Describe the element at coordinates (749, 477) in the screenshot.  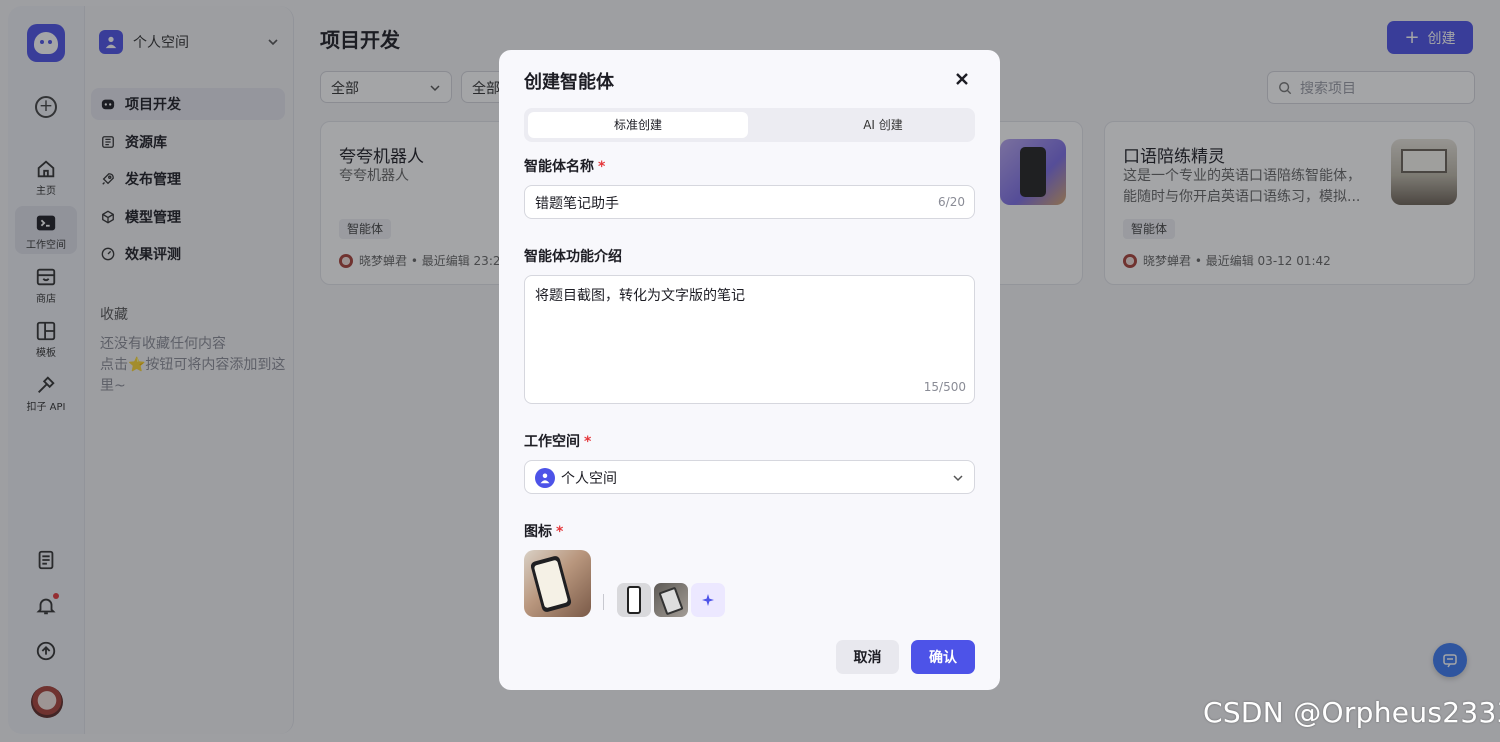
I see `workspace-select: 个人空间` at that location.